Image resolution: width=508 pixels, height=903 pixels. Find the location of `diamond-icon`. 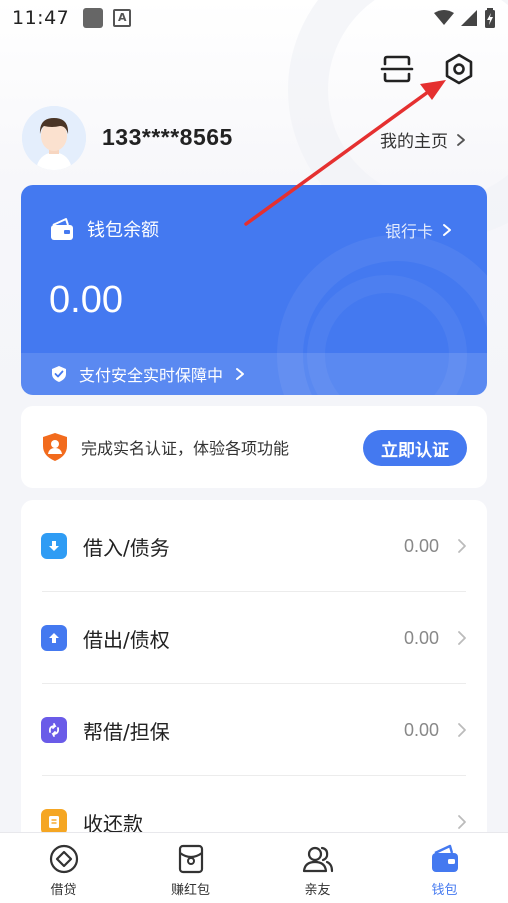

diamond-icon is located at coordinates (63, 859).